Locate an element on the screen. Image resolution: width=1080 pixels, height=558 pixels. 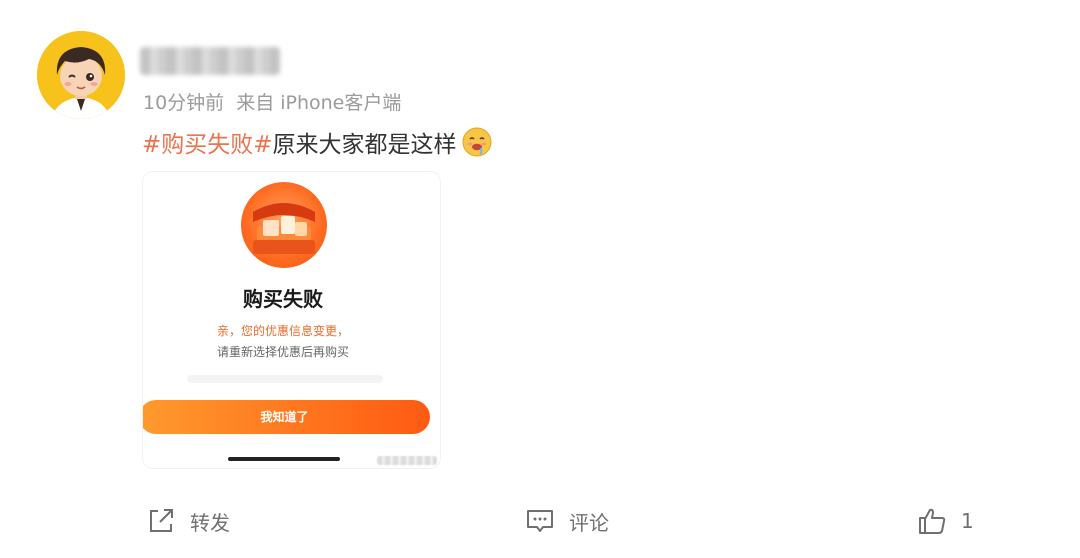
post-time: 10分钟前 is located at coordinates (184, 103).